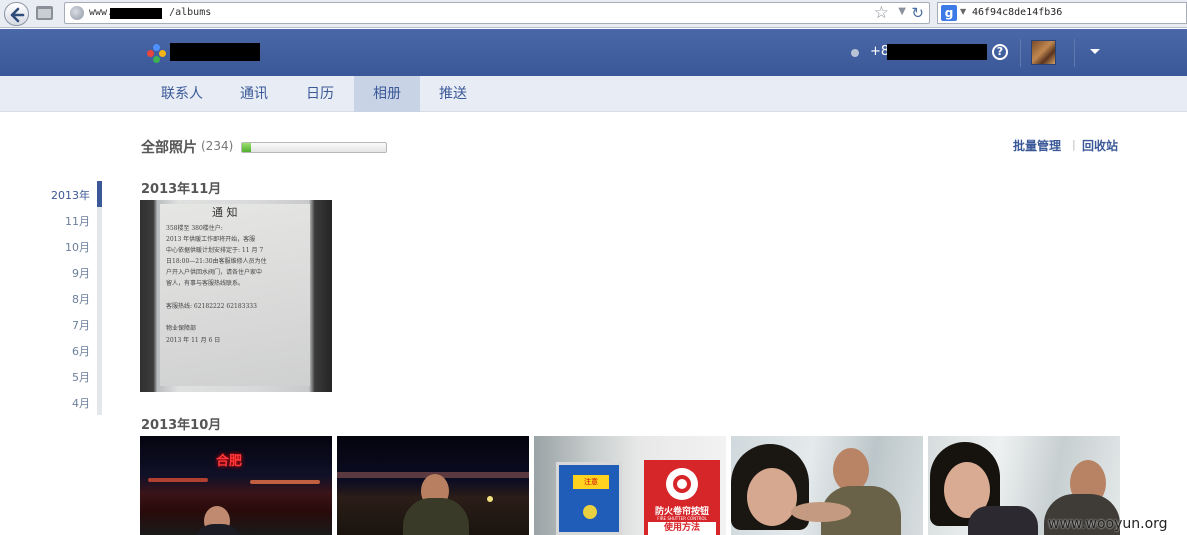 This screenshot has height=535, width=1187. What do you see at coordinates (215, 52) in the screenshot?
I see `logo-redaction` at bounding box center [215, 52].